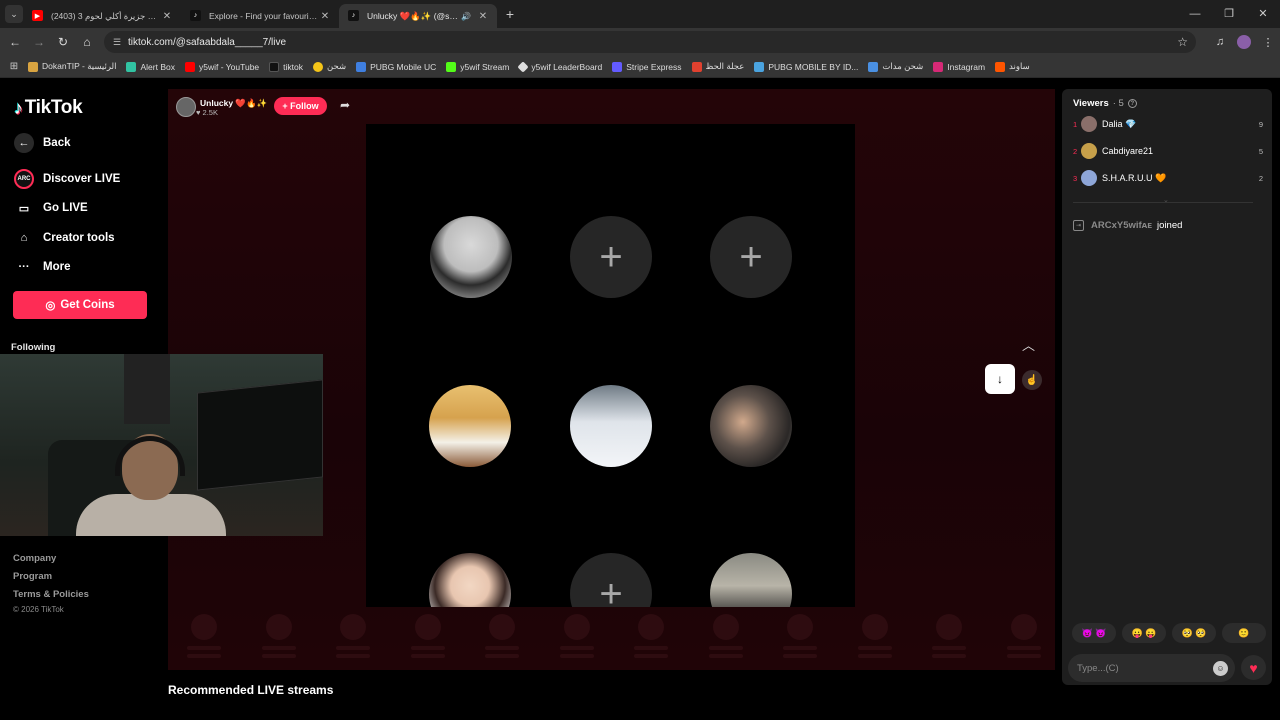 The image size is (1280, 720). What do you see at coordinates (567, 66) in the screenshot?
I see `bookmark-label: y5wif LeaderBoard` at bounding box center [567, 66].